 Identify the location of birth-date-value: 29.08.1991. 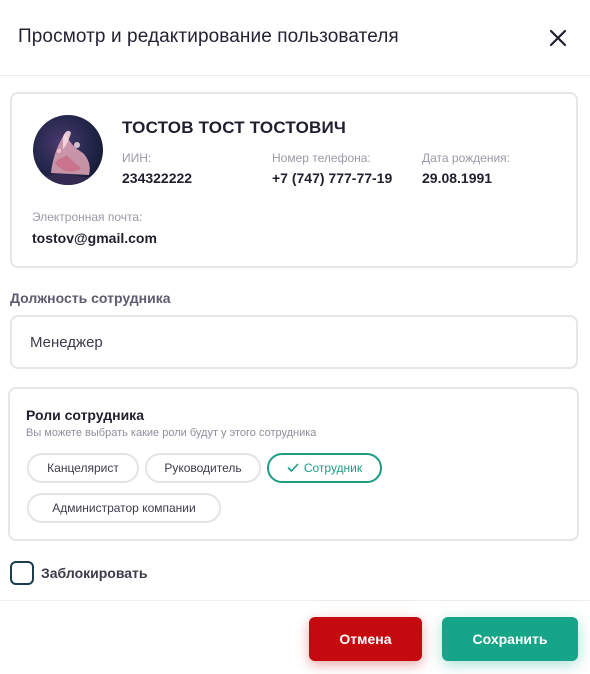
(457, 178).